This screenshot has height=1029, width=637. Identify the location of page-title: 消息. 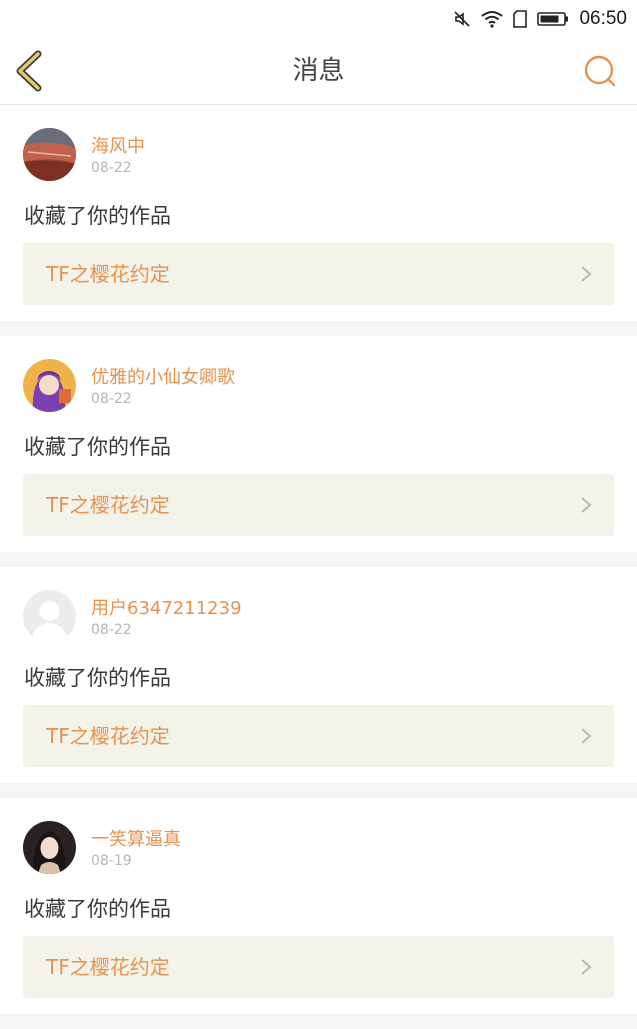
(318, 71).